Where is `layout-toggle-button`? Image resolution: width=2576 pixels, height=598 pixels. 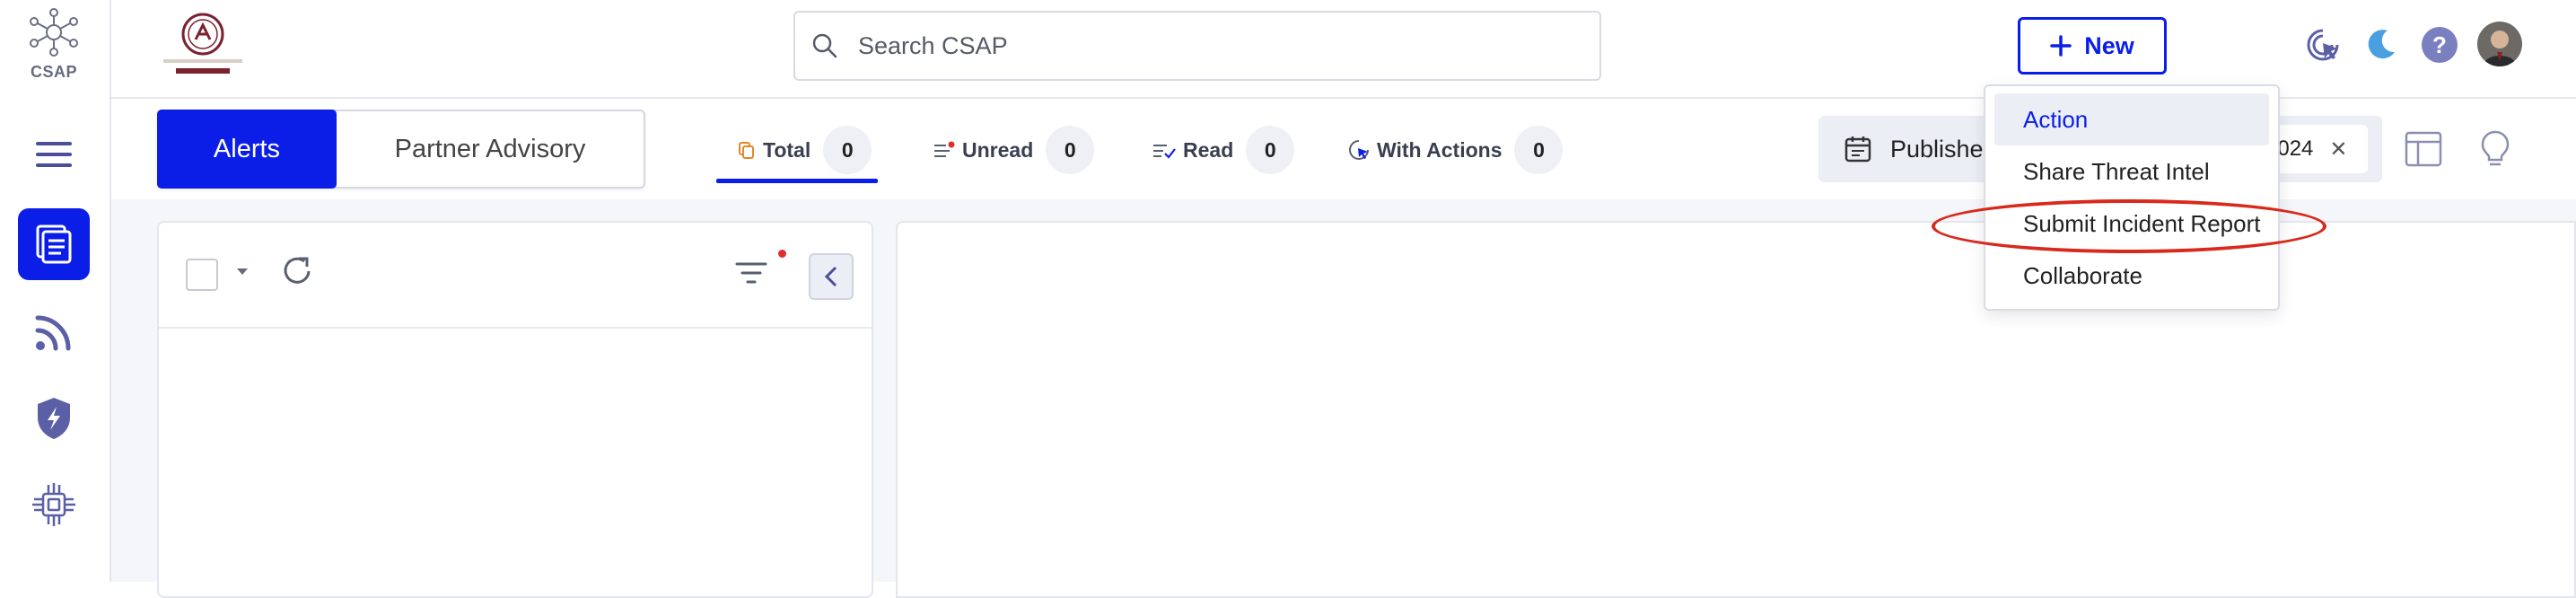
layout-toggle-button is located at coordinates (2423, 149).